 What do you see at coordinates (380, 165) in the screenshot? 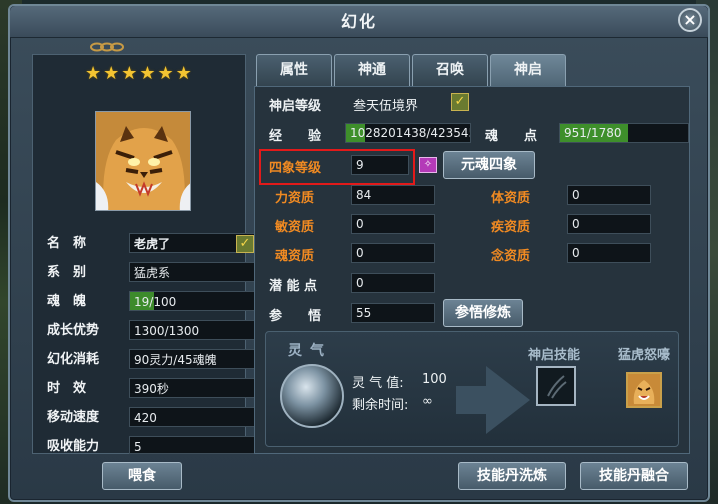
I see `sixiang-value: 9` at bounding box center [380, 165].